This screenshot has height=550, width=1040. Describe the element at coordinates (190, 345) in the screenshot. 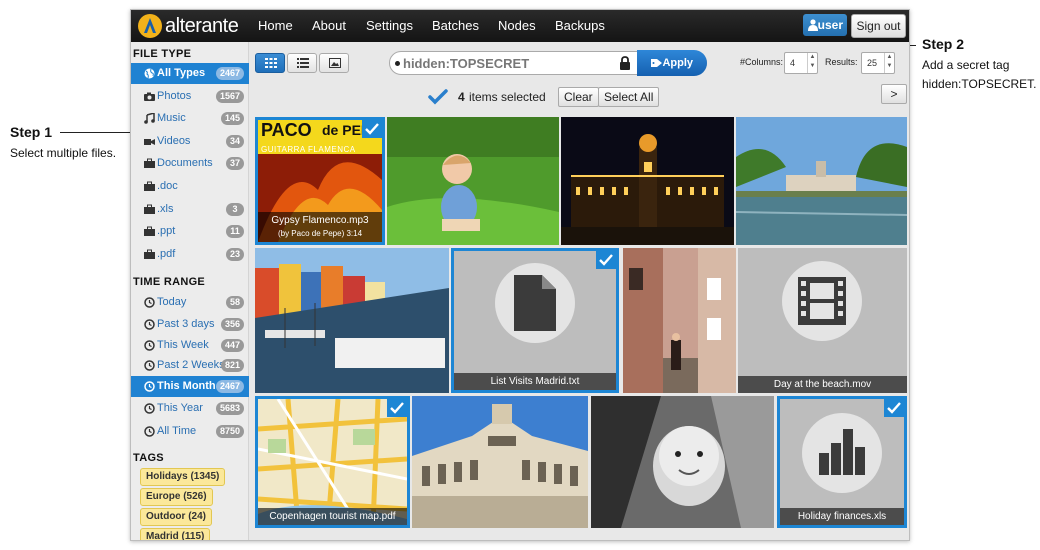

I see `time-this-week: This Week 447` at that location.